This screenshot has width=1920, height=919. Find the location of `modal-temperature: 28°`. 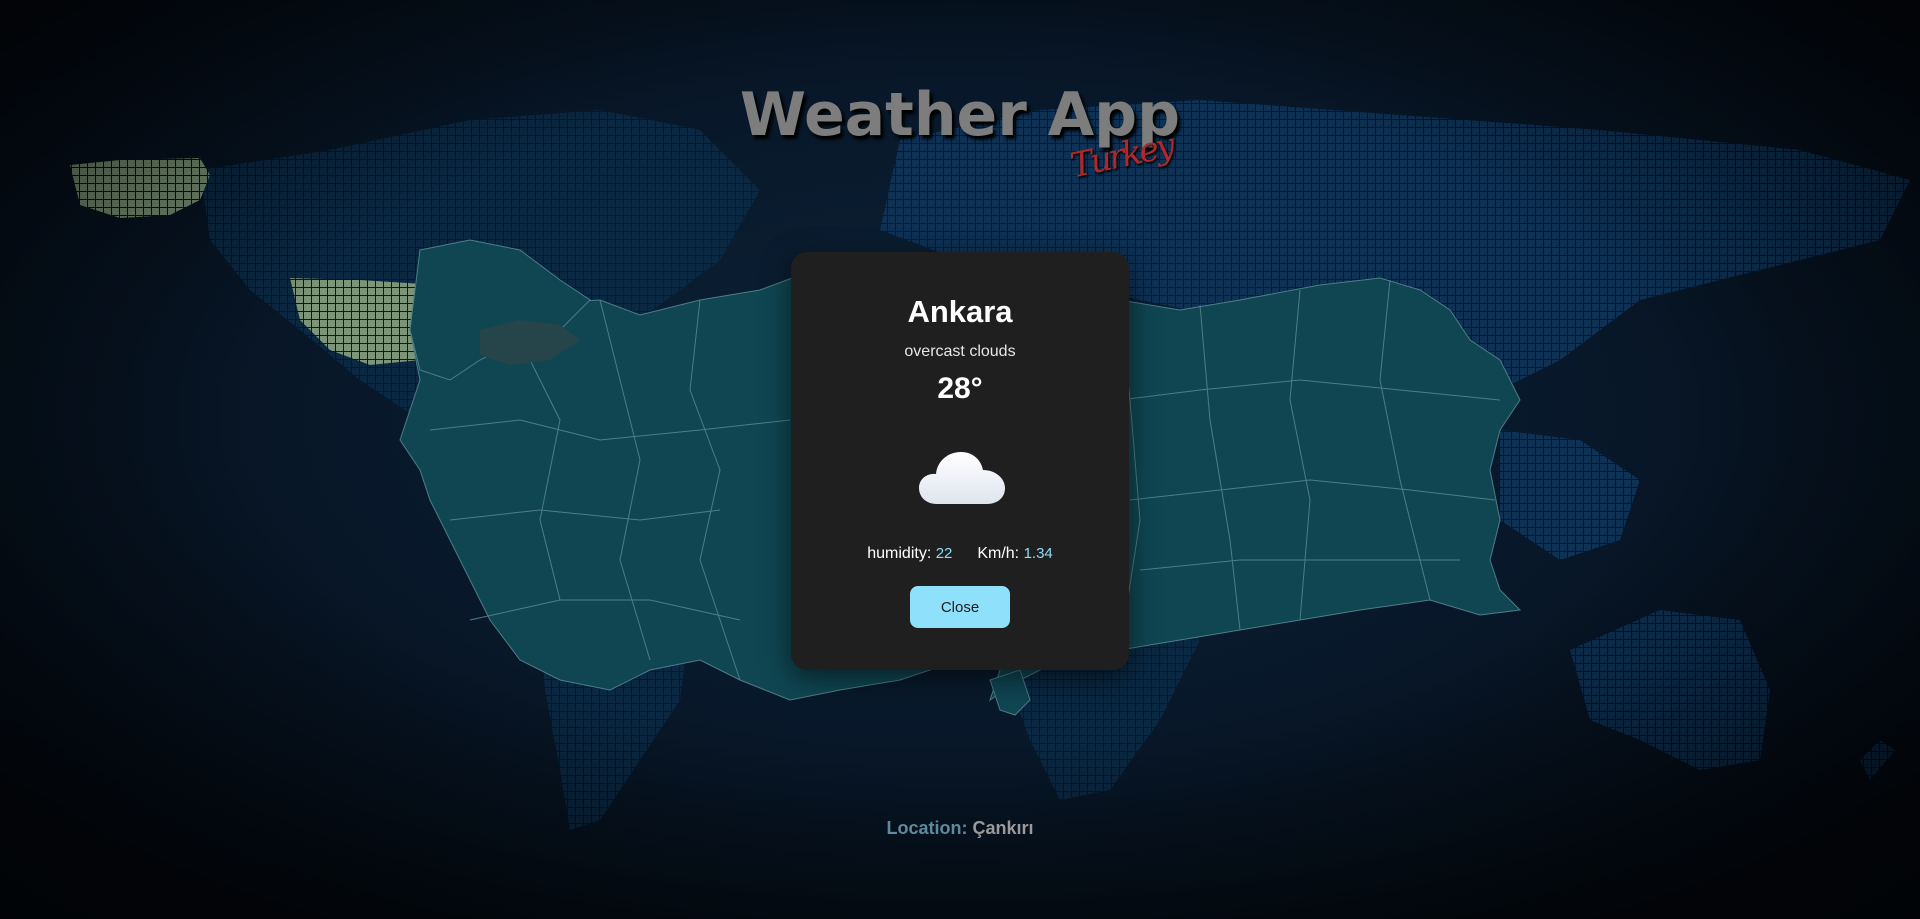

modal-temperature: 28° is located at coordinates (960, 388).